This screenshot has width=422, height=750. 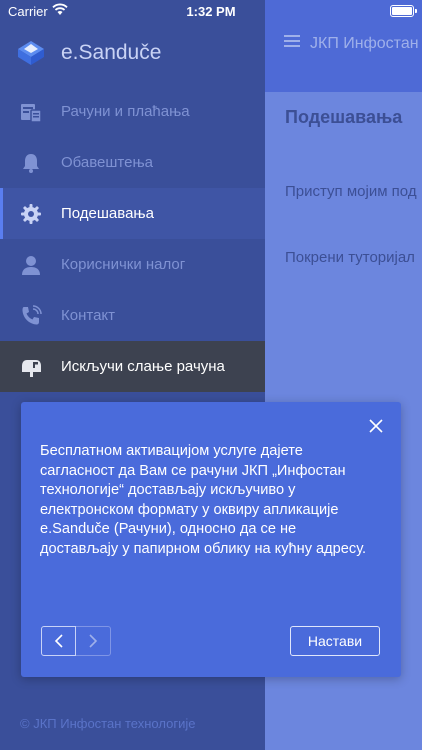 I want to click on battery-icon, so click(x=403, y=11).